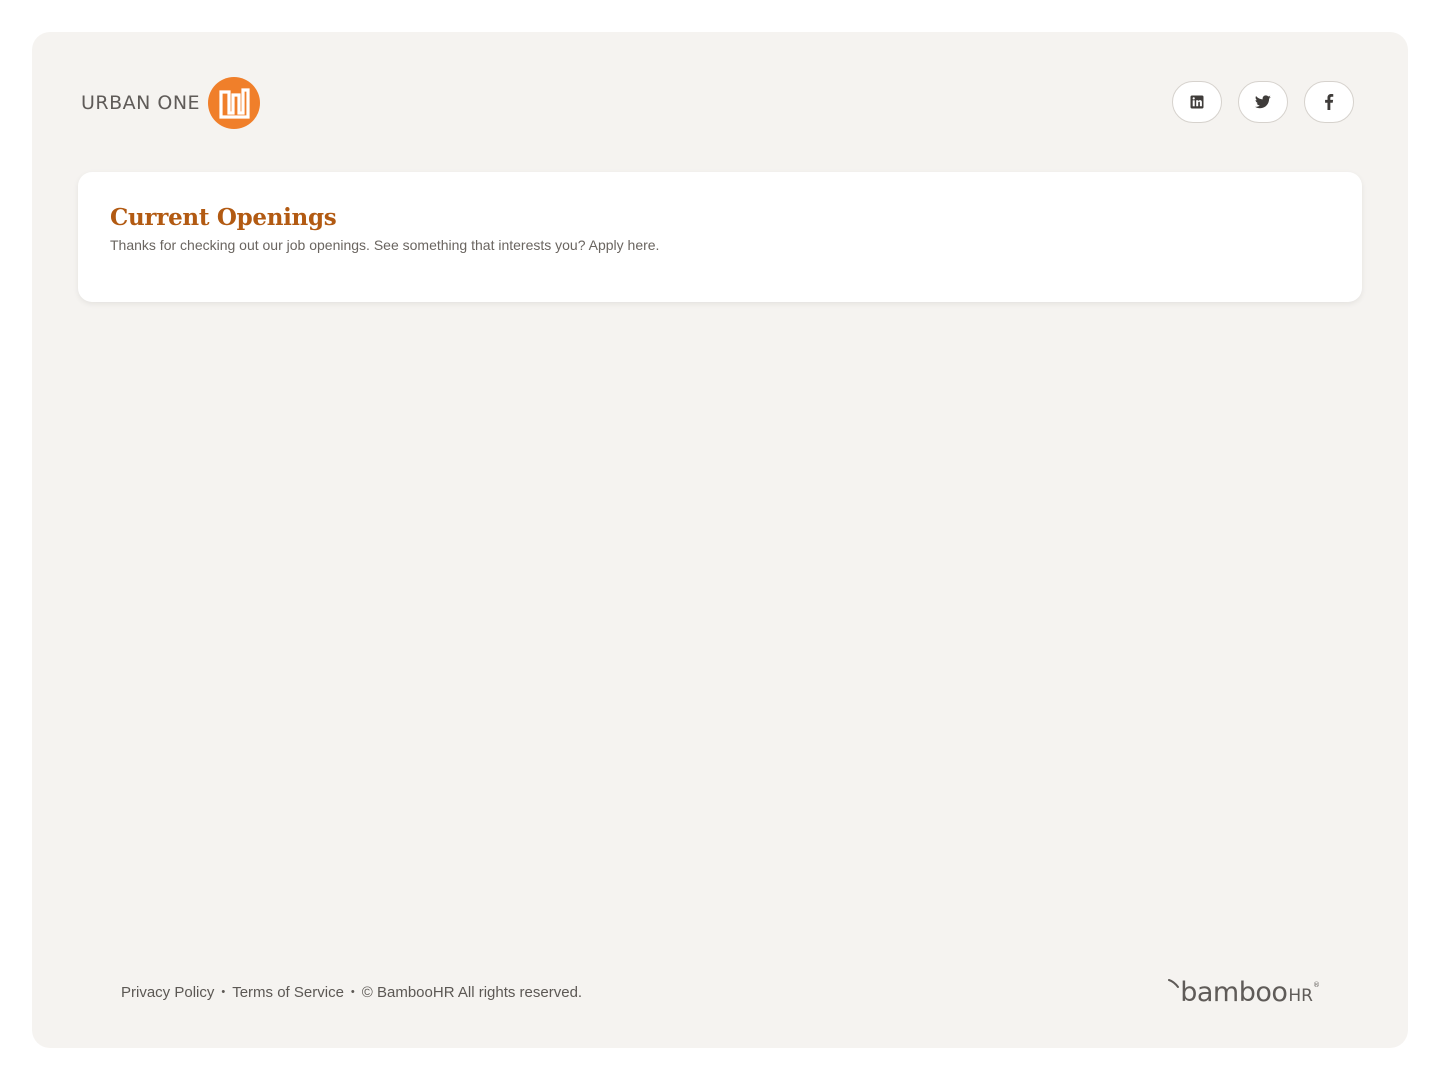 This screenshot has height=1080, width=1440. I want to click on header: URBAN ONE, so click(720, 102).